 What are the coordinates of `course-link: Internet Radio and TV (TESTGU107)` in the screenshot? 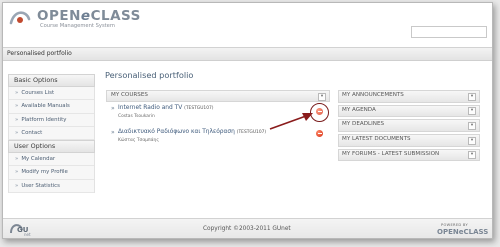 It's located at (166, 108).